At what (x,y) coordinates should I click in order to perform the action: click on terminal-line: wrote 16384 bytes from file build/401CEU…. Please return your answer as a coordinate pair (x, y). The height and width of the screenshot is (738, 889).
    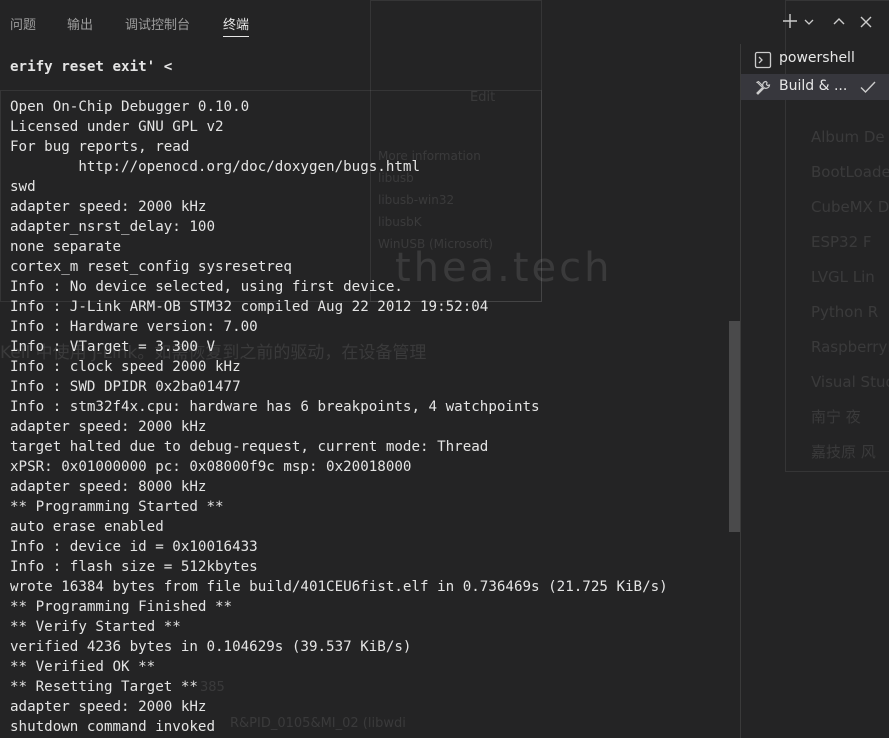
    Looking at the image, I should click on (339, 587).